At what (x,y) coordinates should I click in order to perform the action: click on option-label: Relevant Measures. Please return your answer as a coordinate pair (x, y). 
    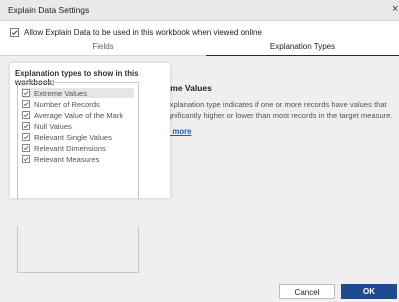
    Looking at the image, I should click on (67, 159).